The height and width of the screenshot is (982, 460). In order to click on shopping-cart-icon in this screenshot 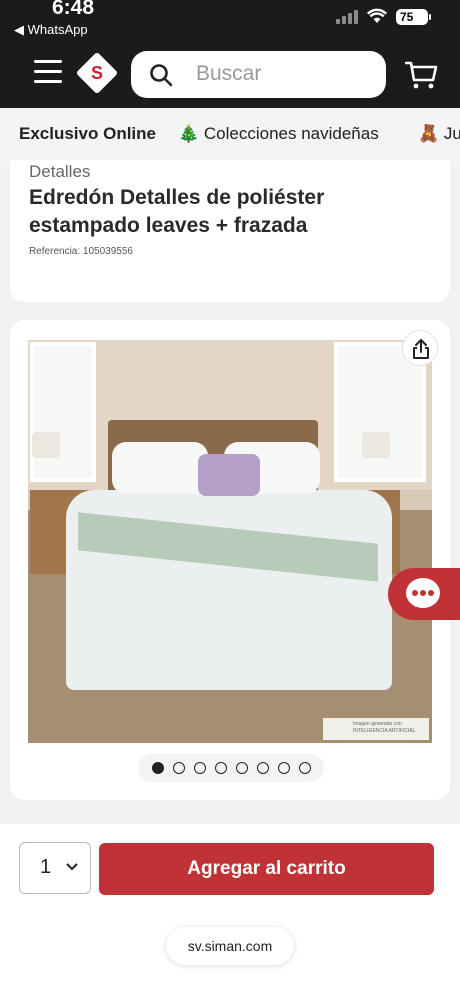, I will do `click(422, 75)`.